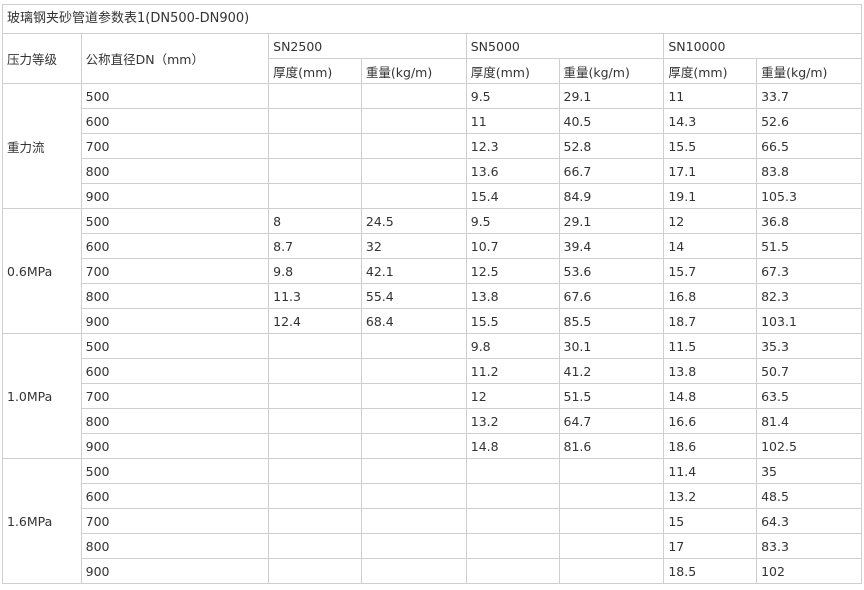 Image resolution: width=864 pixels, height=590 pixels. I want to click on table-row: 700 15 64.3, so click(432, 521).